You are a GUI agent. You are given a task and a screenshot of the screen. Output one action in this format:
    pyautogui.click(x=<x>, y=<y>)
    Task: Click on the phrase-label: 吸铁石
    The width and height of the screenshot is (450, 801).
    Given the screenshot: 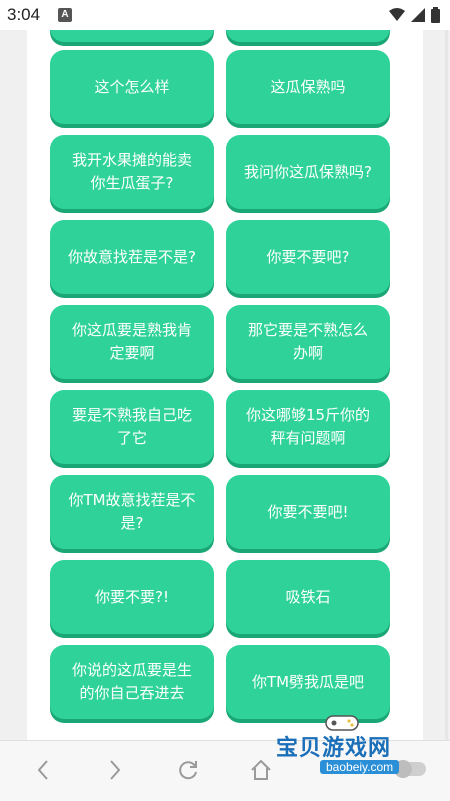 What is the action you would take?
    pyautogui.click(x=308, y=596)
    